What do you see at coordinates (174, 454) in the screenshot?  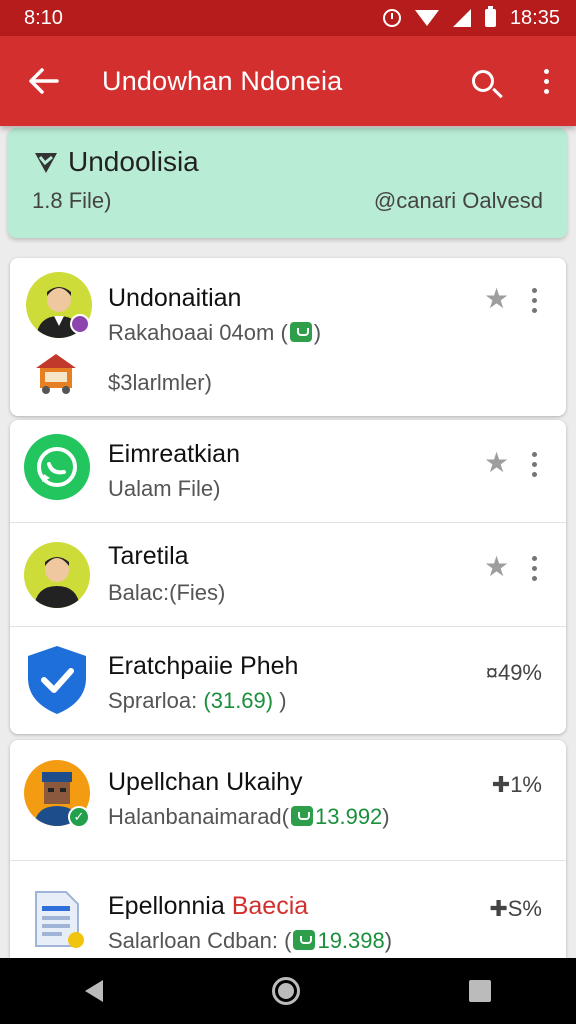 I see `item-title: Eimreatkian` at bounding box center [174, 454].